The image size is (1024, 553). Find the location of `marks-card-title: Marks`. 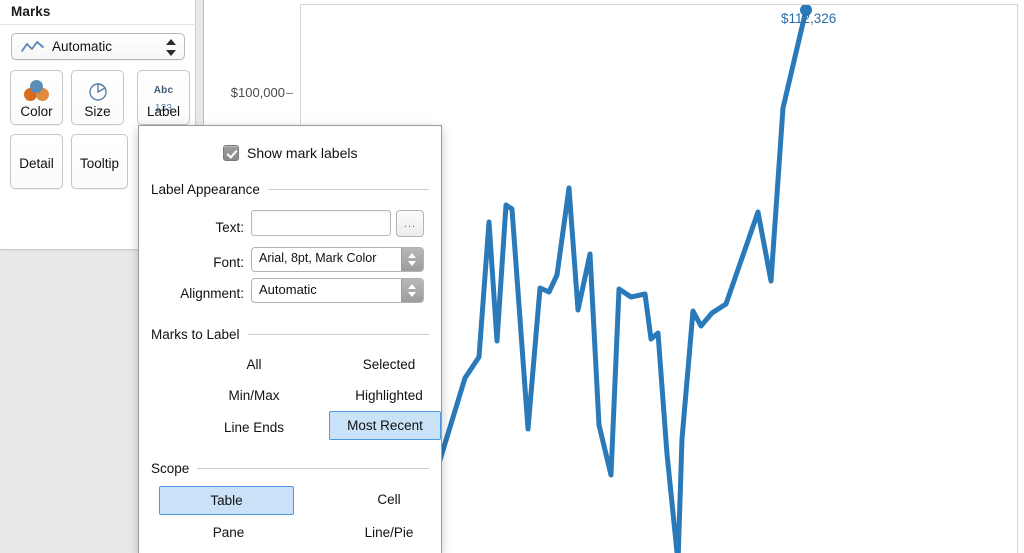

marks-card-title: Marks is located at coordinates (31, 11).